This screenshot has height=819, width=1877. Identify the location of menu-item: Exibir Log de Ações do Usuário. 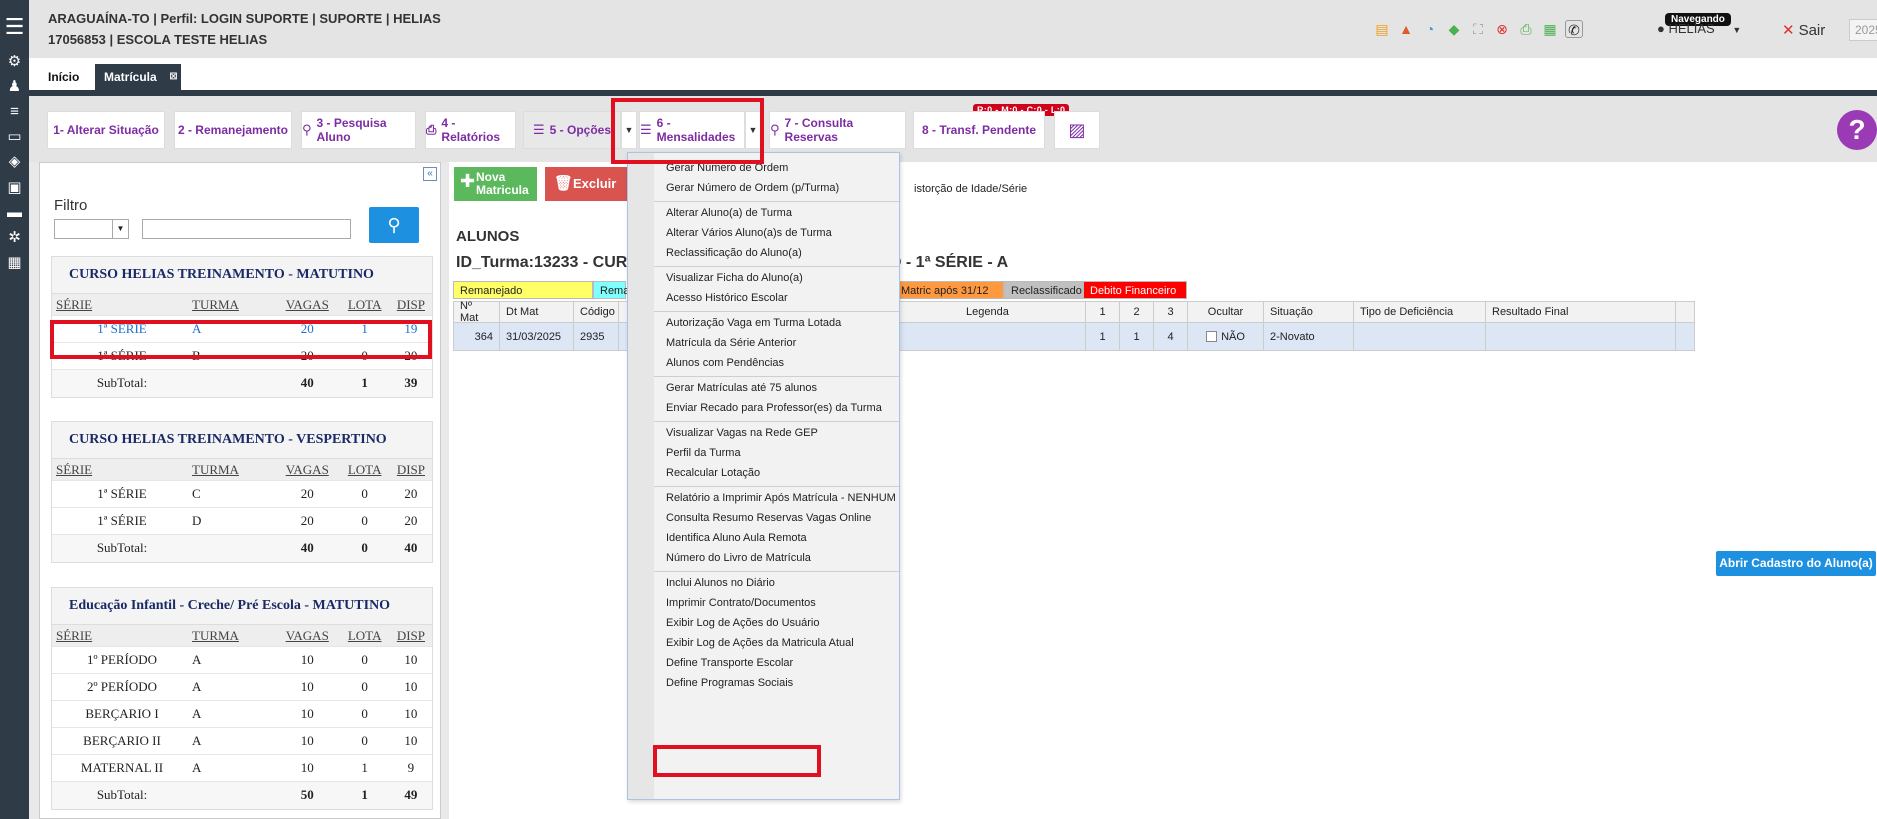
(742, 623).